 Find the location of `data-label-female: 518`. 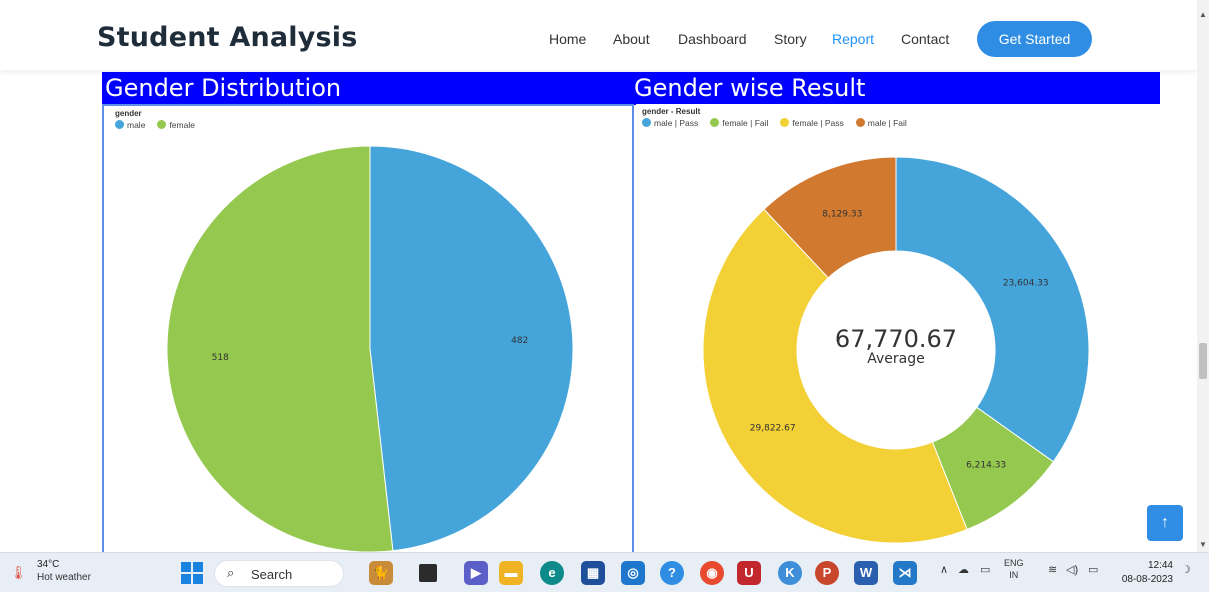

data-label-female: 518 is located at coordinates (220, 358).